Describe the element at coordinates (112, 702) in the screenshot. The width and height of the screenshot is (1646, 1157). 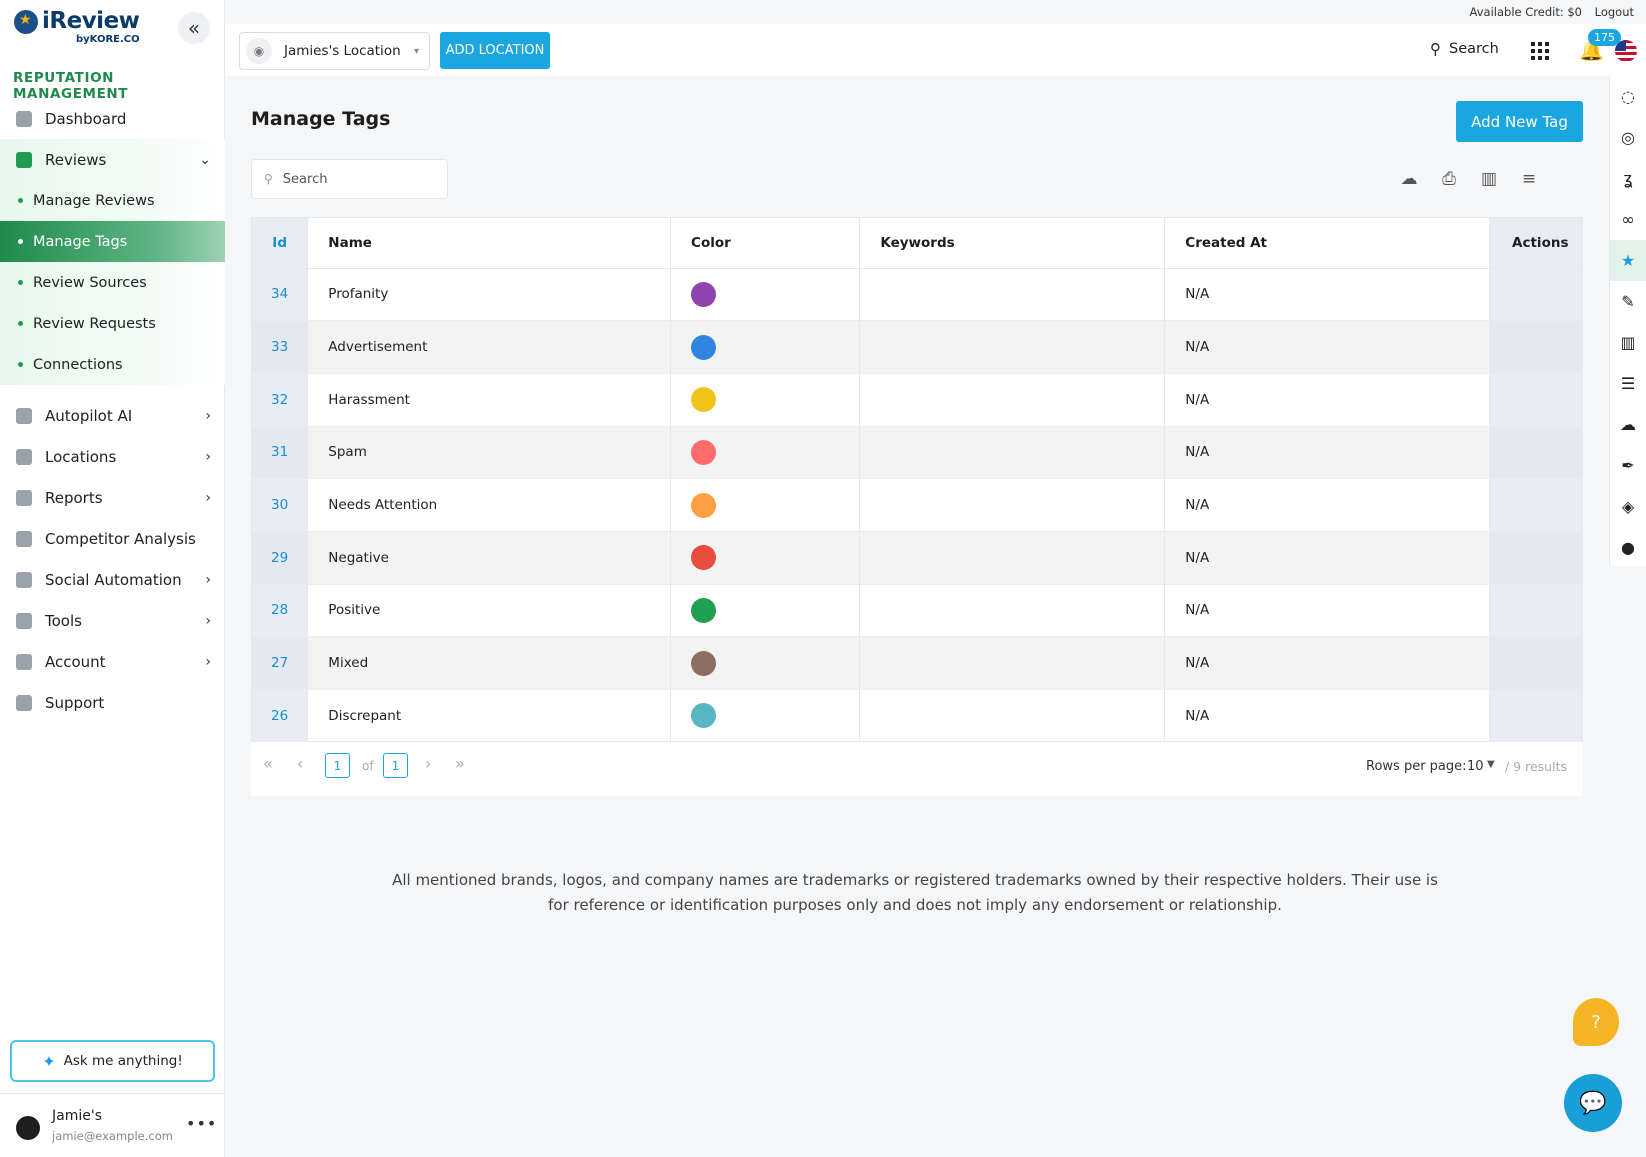
I see `sidebar-item-support: Support` at that location.